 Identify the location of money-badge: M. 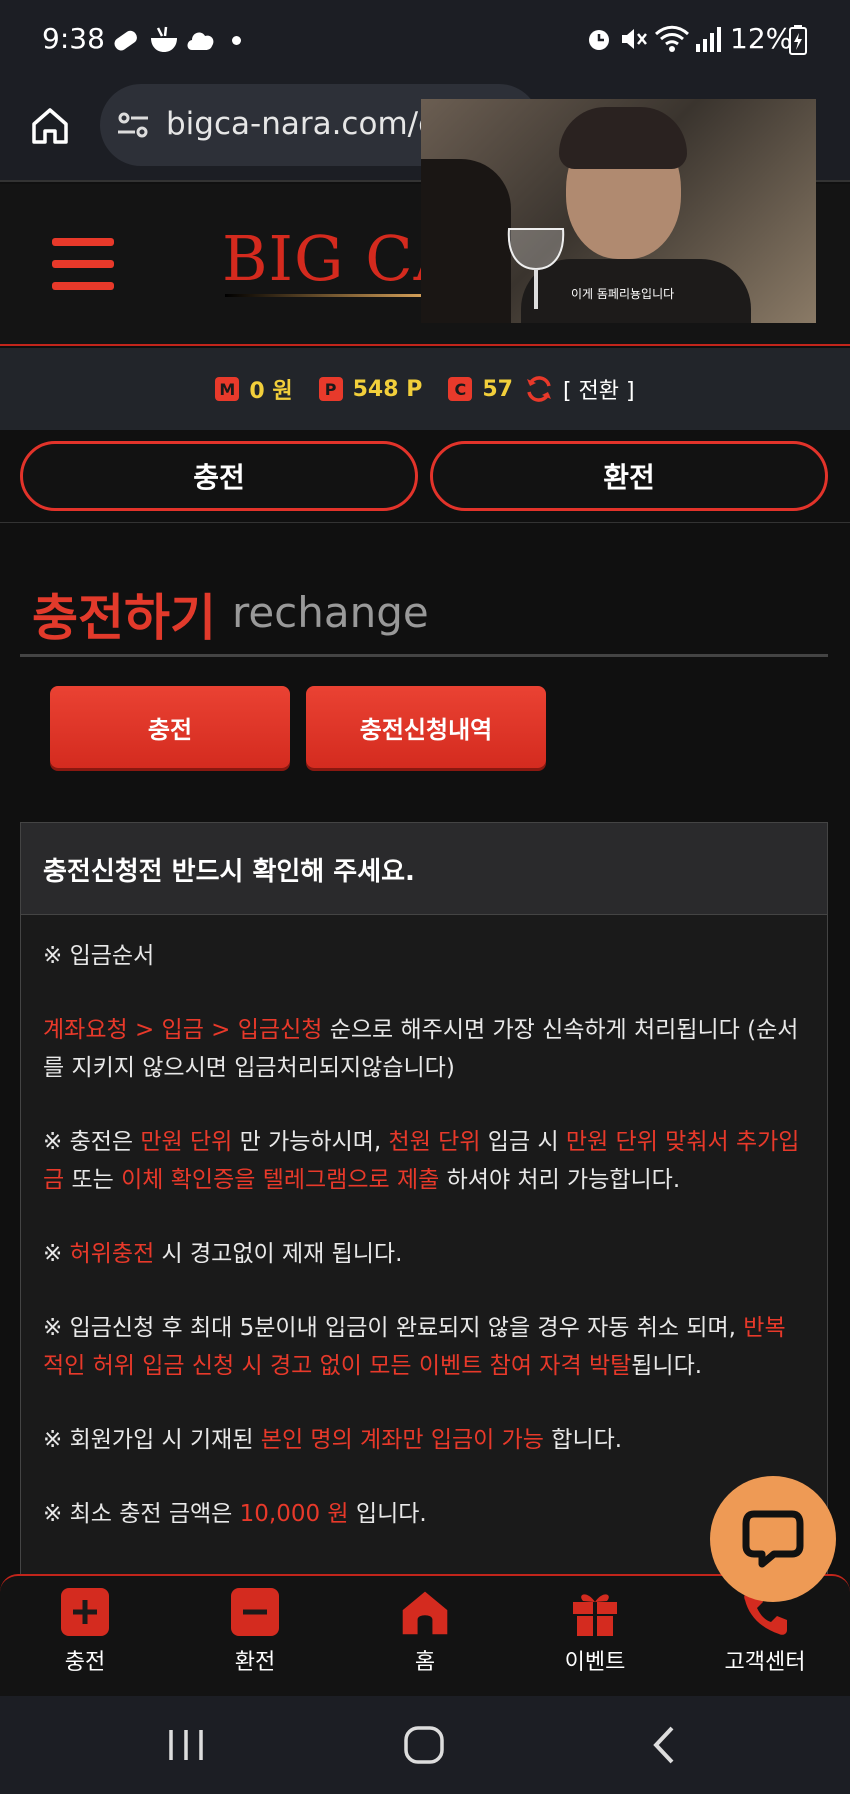
(227, 389).